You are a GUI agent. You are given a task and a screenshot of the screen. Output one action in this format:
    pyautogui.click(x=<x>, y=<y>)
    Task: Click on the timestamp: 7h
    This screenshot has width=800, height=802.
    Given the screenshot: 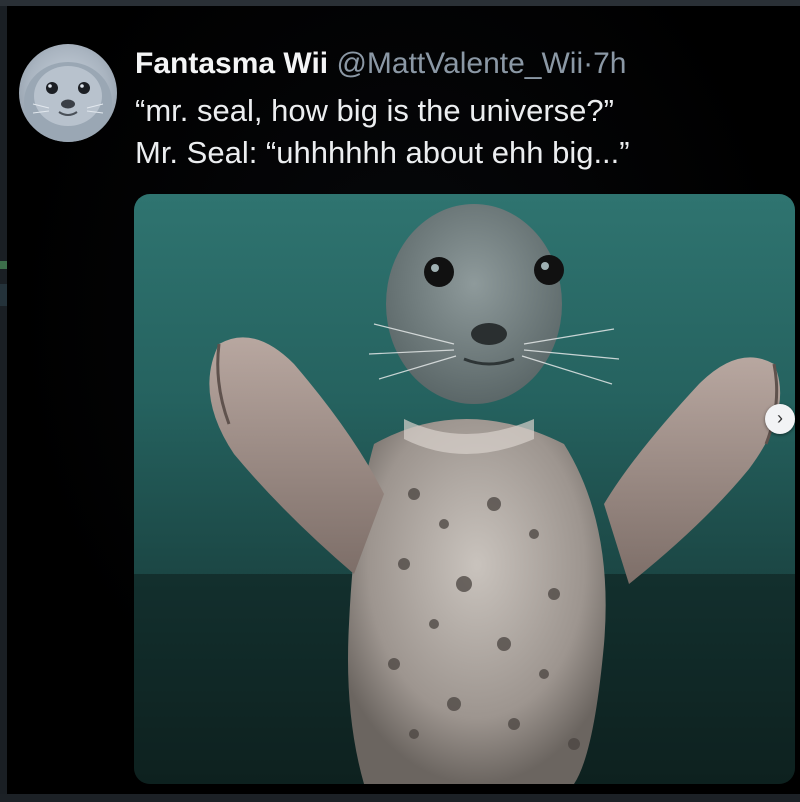 What is the action you would take?
    pyautogui.click(x=609, y=63)
    